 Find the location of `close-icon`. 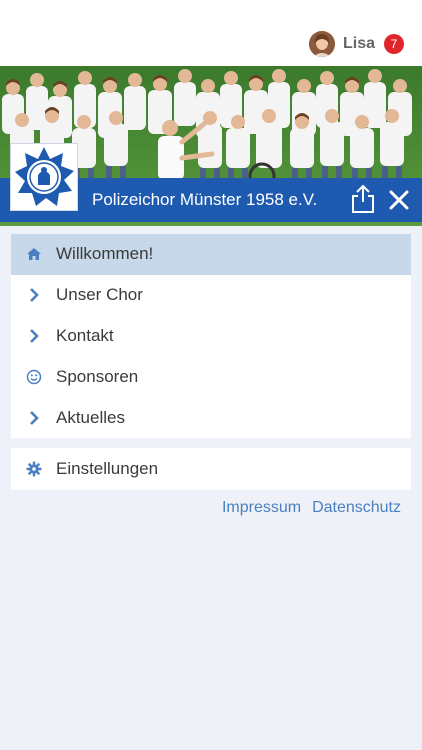

close-icon is located at coordinates (399, 200).